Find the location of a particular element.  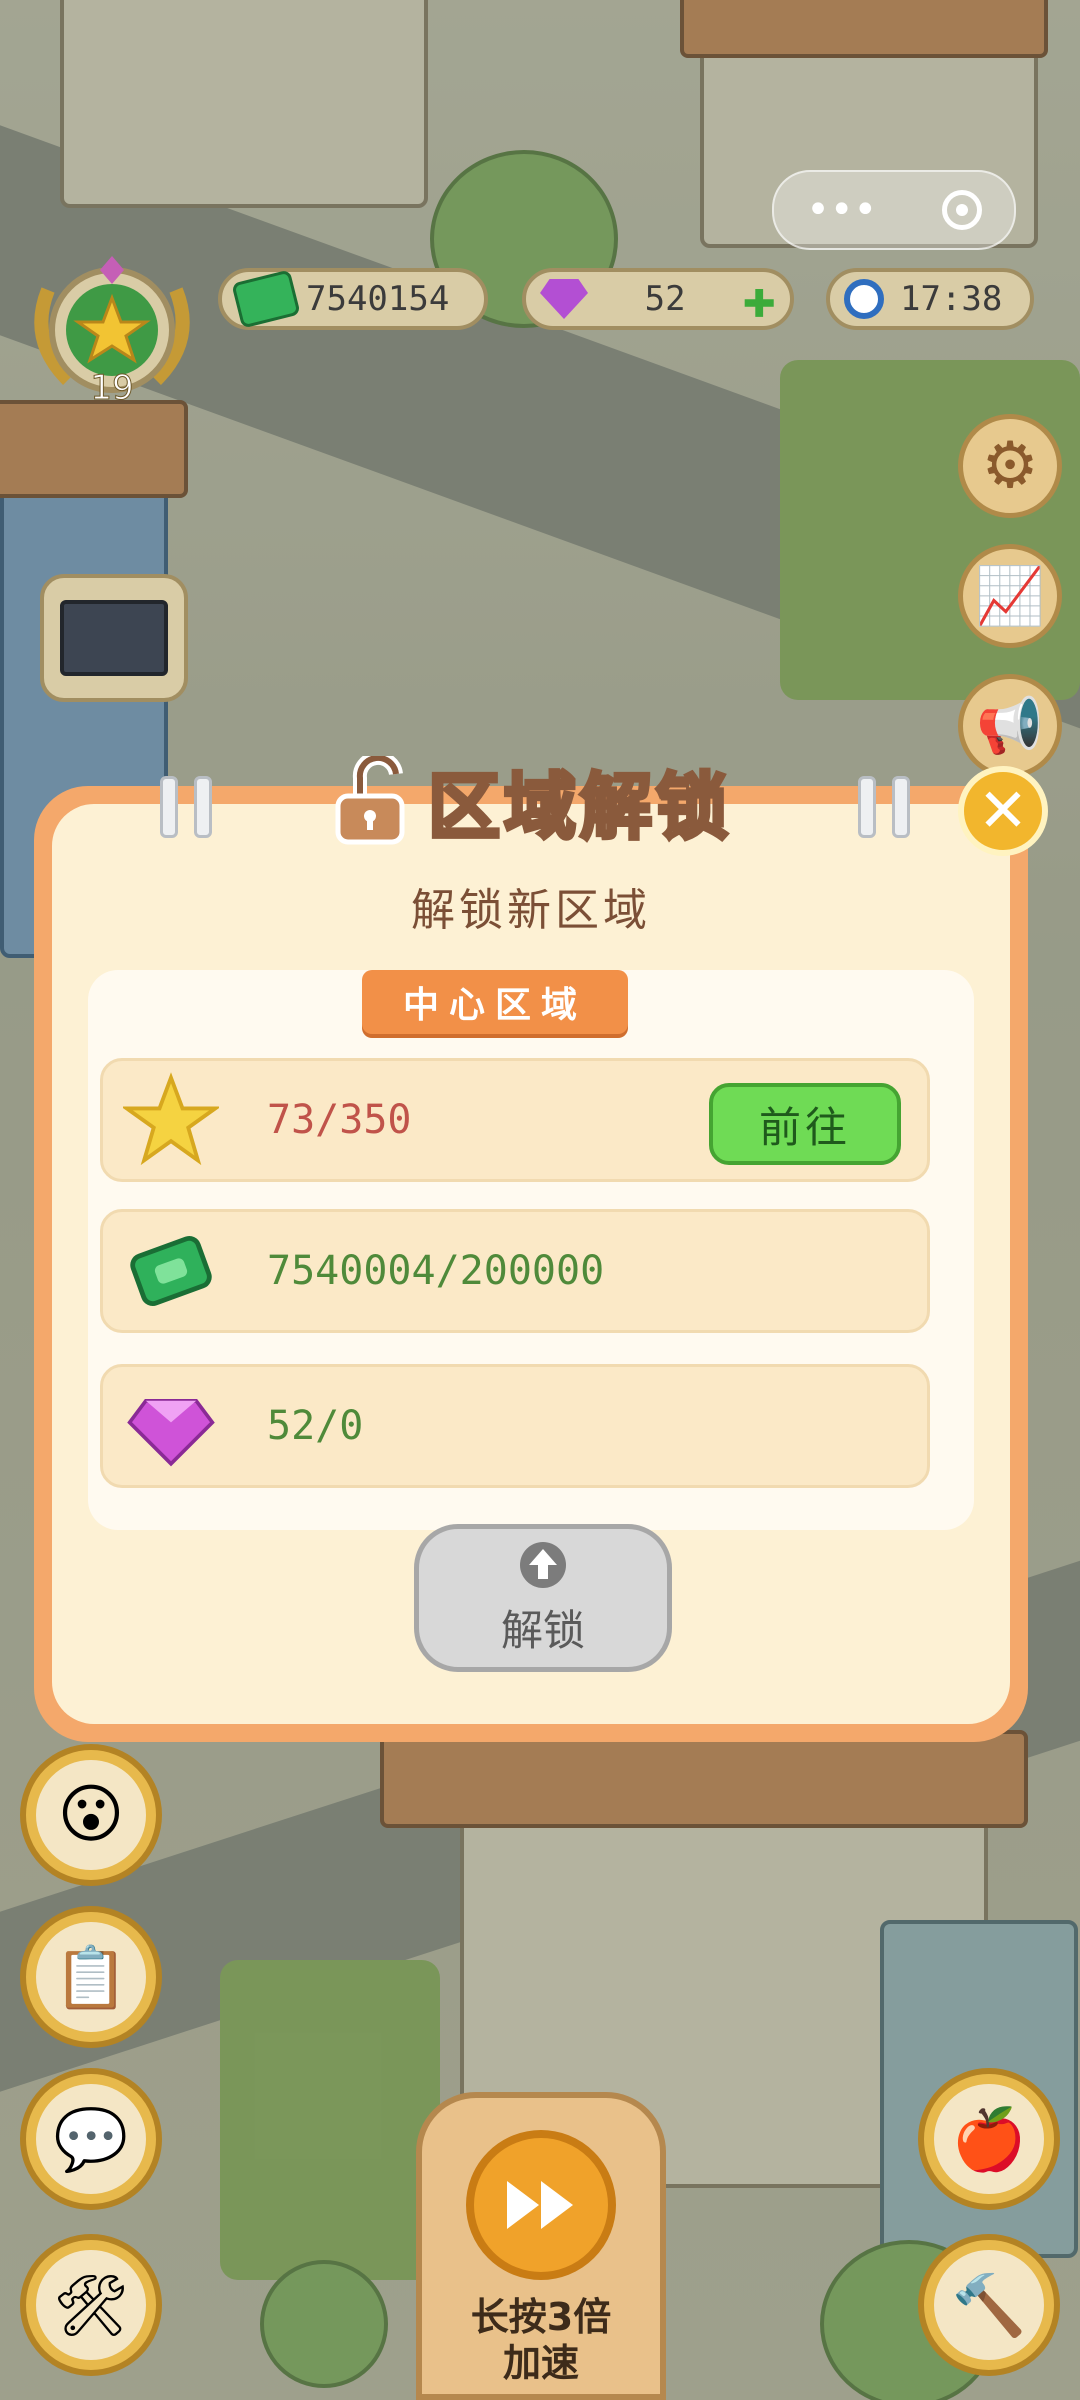

chat-button: 💬 is located at coordinates (91, 2139).